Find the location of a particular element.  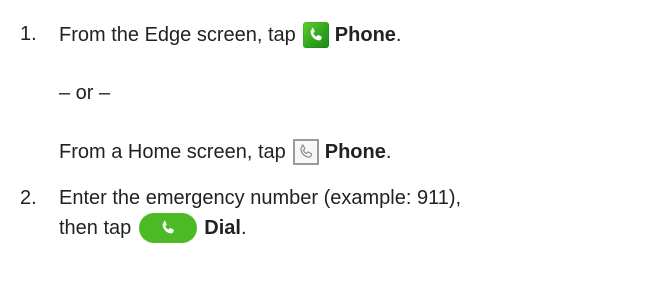

dial-button-icon is located at coordinates (168, 228).